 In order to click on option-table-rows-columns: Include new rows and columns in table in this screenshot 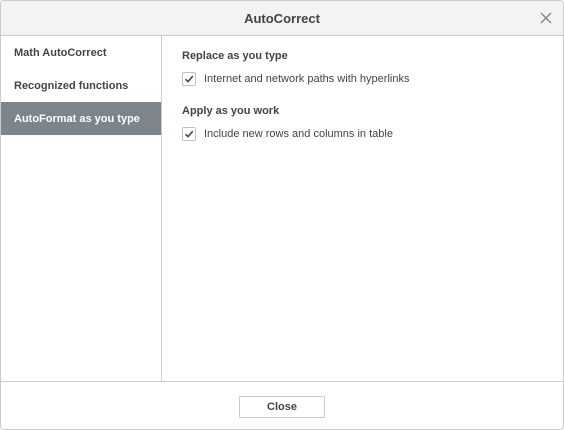, I will do `click(372, 134)`.